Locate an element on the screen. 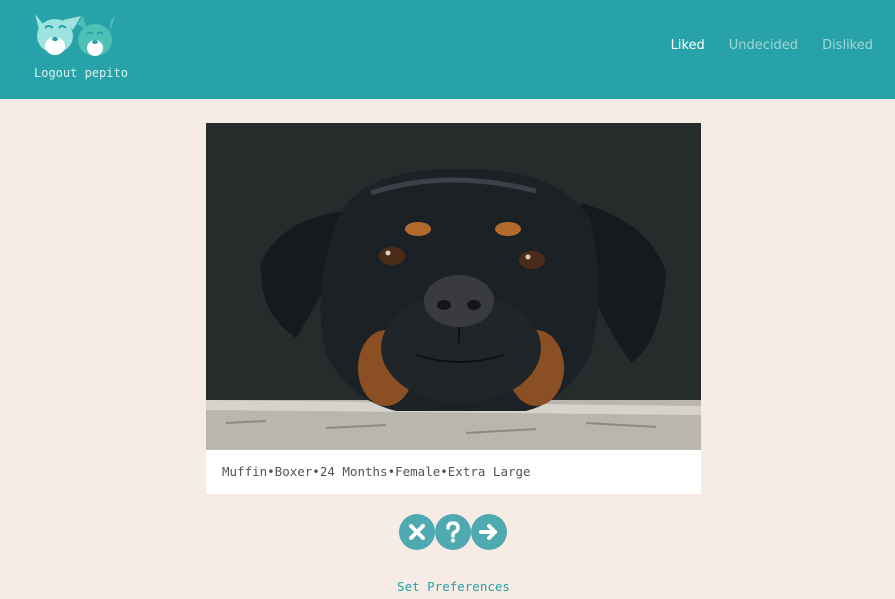  action-buttons is located at coordinates (453, 532).